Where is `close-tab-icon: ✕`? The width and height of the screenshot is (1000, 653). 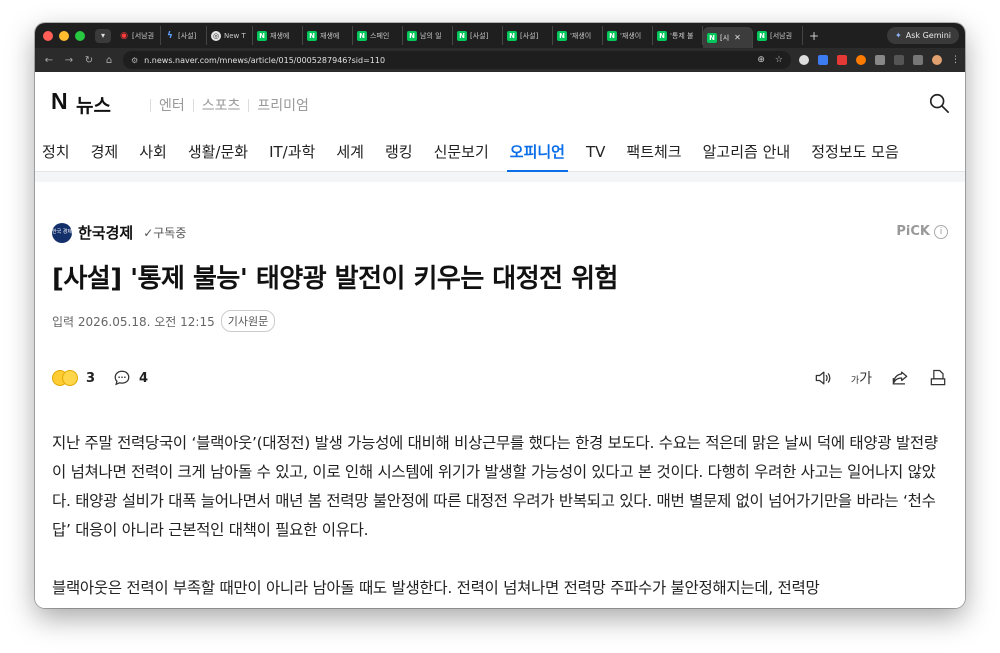 close-tab-icon: ✕ is located at coordinates (737, 37).